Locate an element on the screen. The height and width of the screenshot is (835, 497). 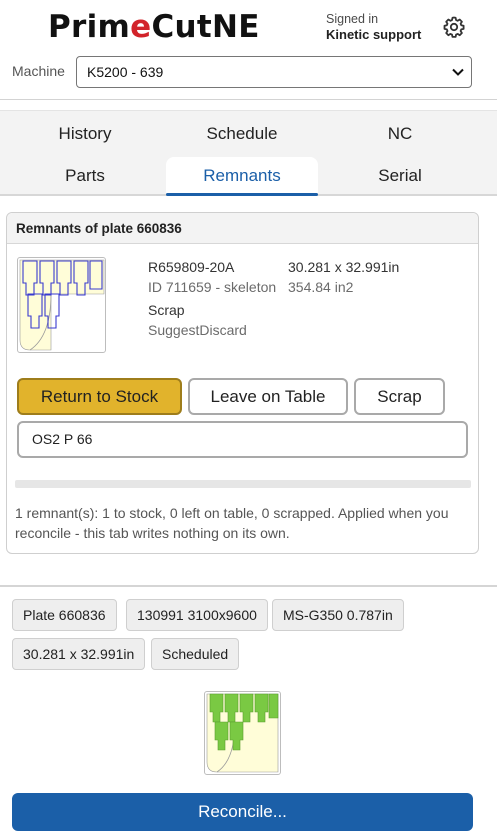
remnant-suggestion: SuggestDiscard is located at coordinates (197, 330).